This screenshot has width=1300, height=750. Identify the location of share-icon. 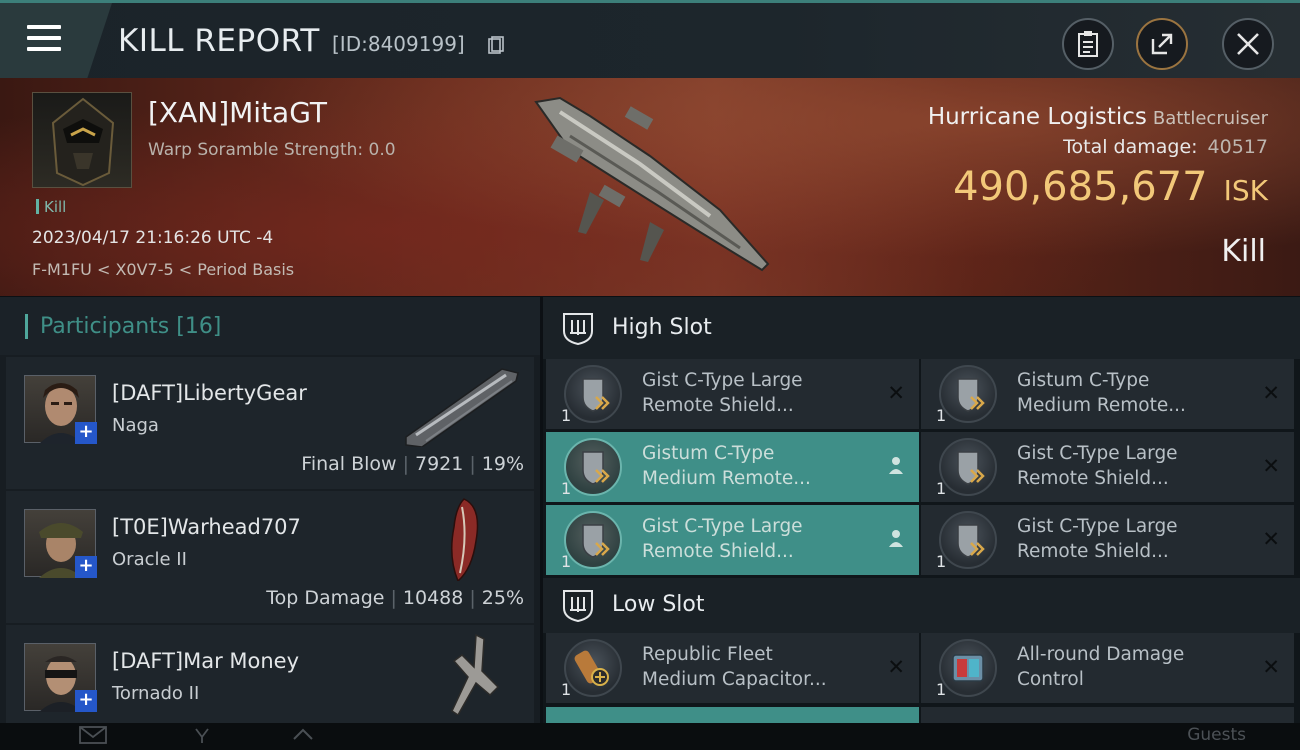
(1162, 44).